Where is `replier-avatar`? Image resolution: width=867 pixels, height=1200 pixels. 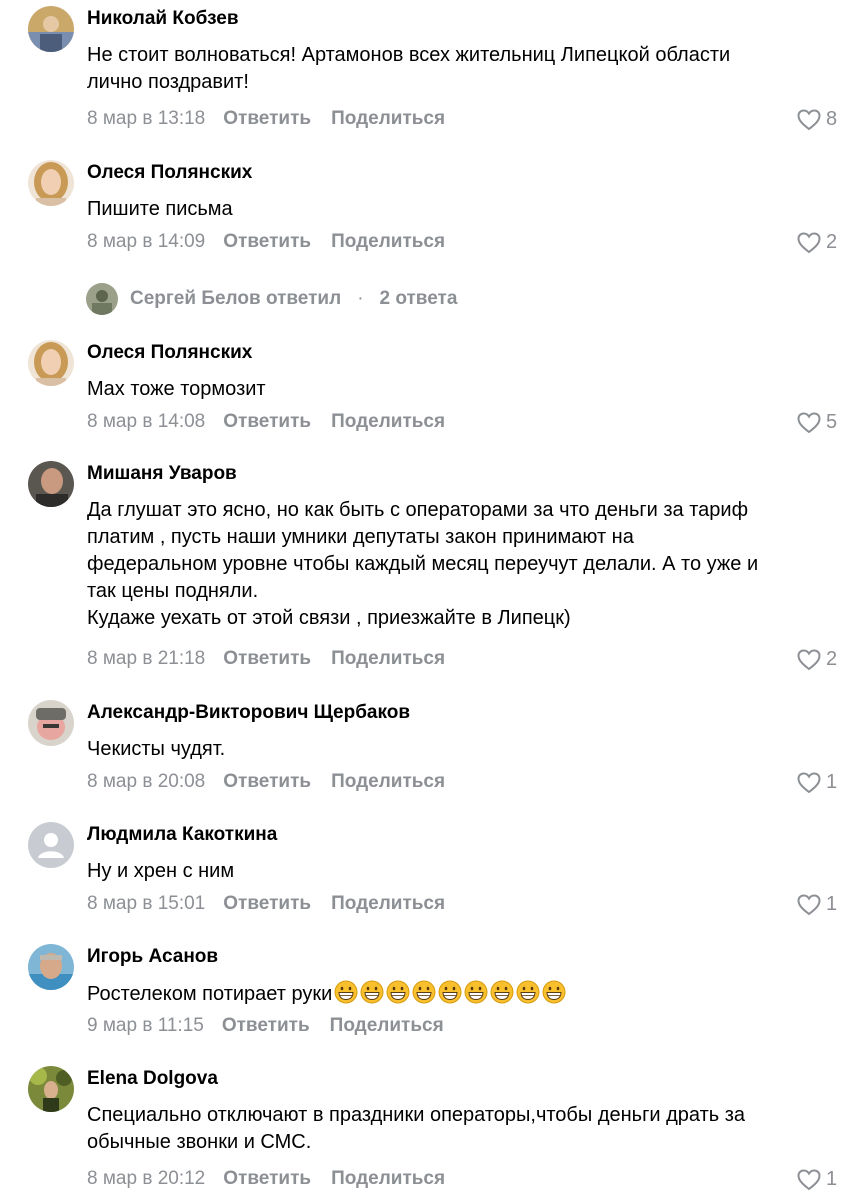 replier-avatar is located at coordinates (102, 299).